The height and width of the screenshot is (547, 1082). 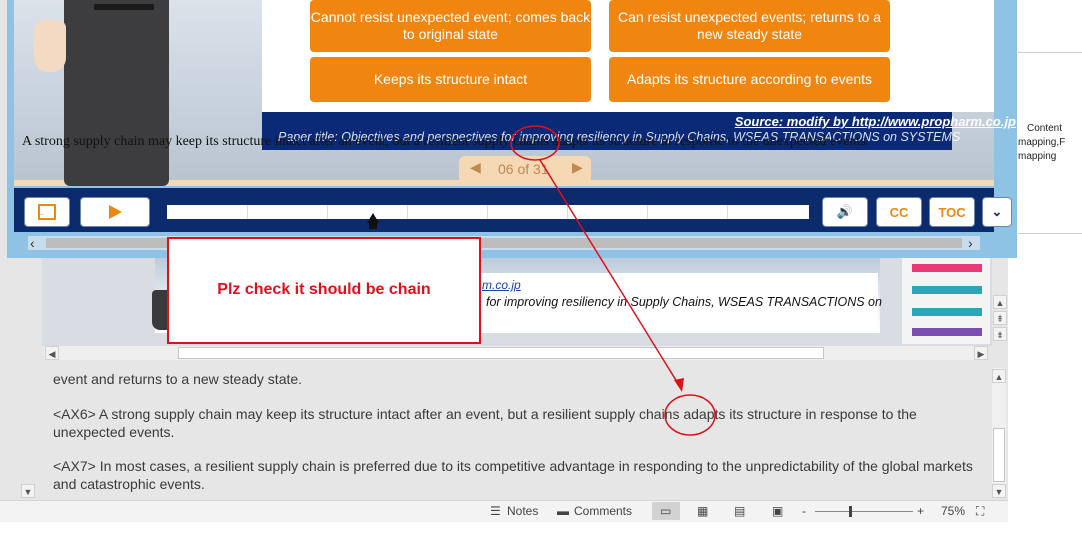 I want to click on annotation-overlay, so click(x=613, y=280).